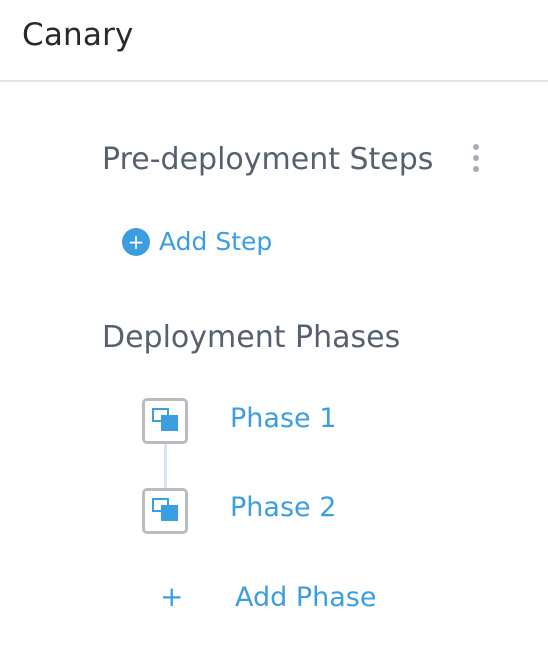 The height and width of the screenshot is (650, 548). I want to click on plus-icon: +, so click(172, 596).